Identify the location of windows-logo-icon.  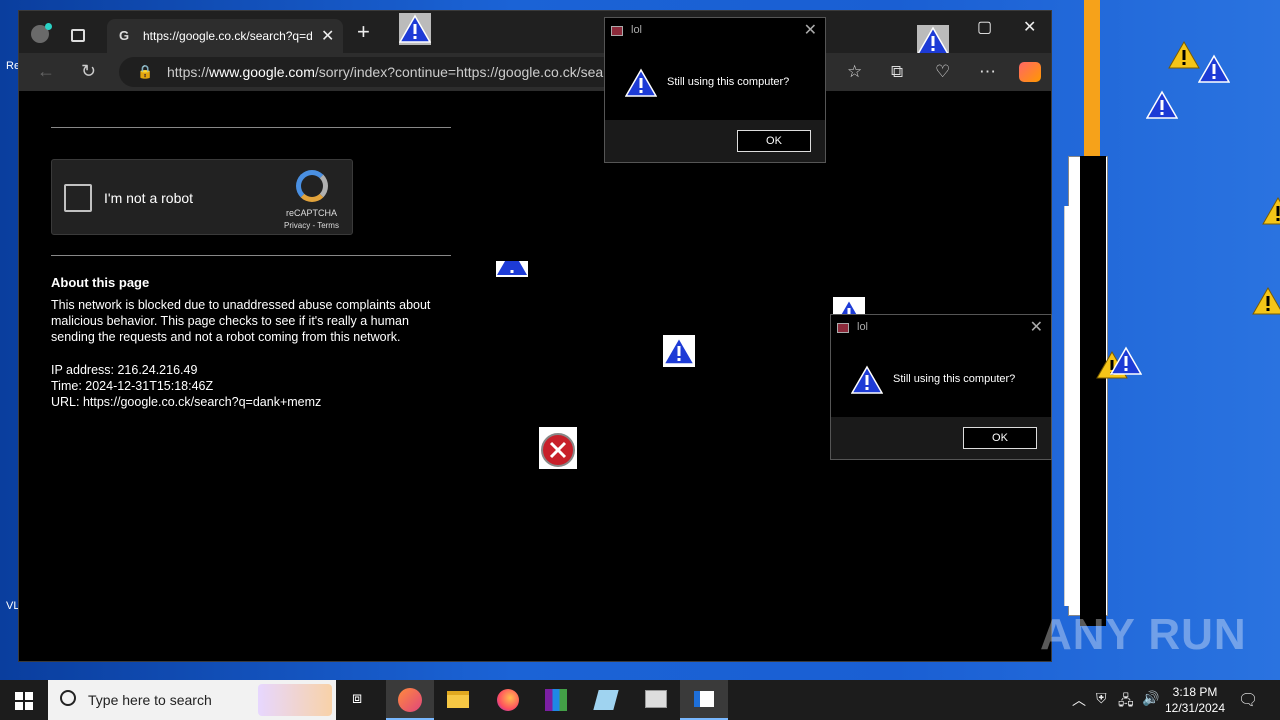
(24, 701).